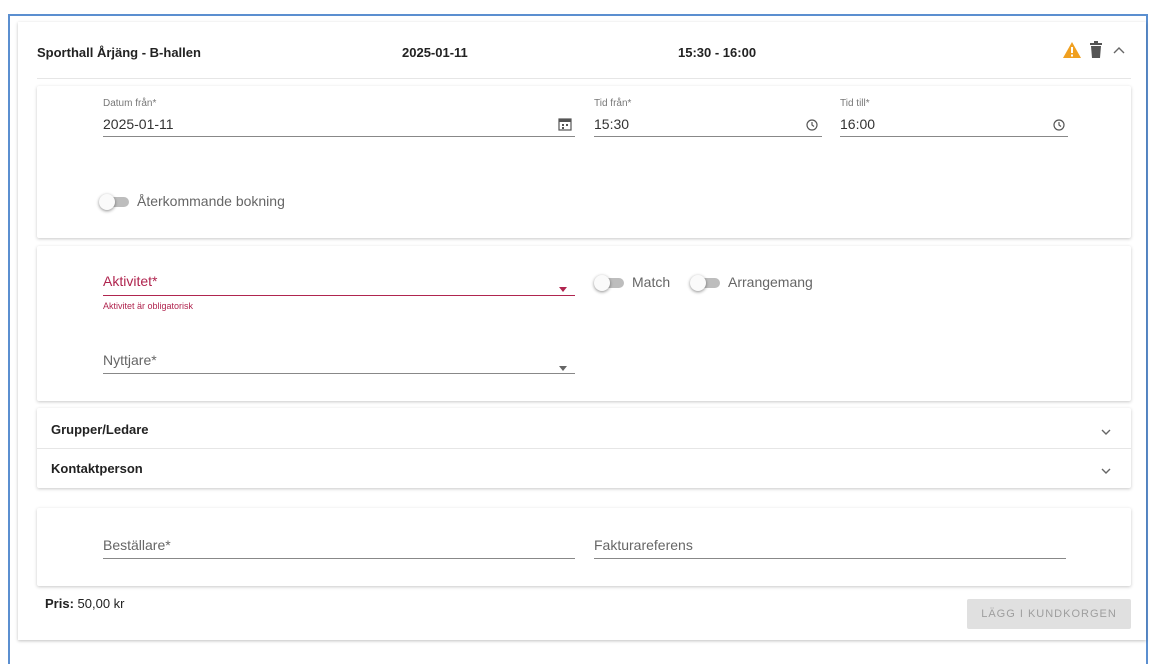 This screenshot has height=664, width=1152. What do you see at coordinates (611, 124) in the screenshot?
I see `time-from-field: 15:30` at bounding box center [611, 124].